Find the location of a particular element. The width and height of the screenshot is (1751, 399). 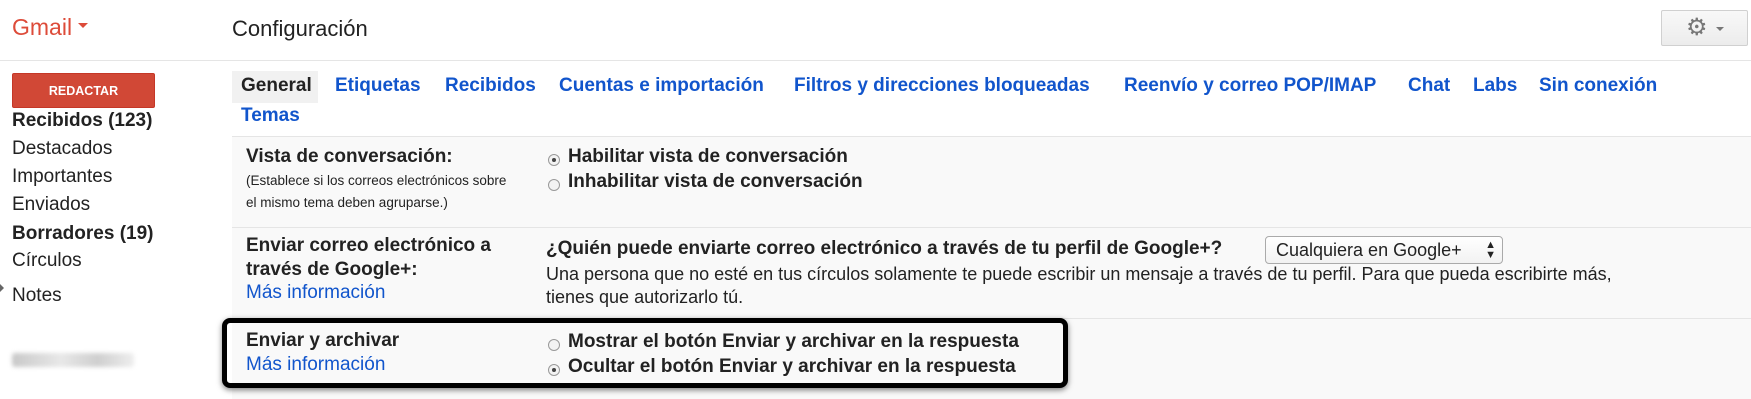

select-arrows-icon: ▲ ▼ is located at coordinates (1490, 250).